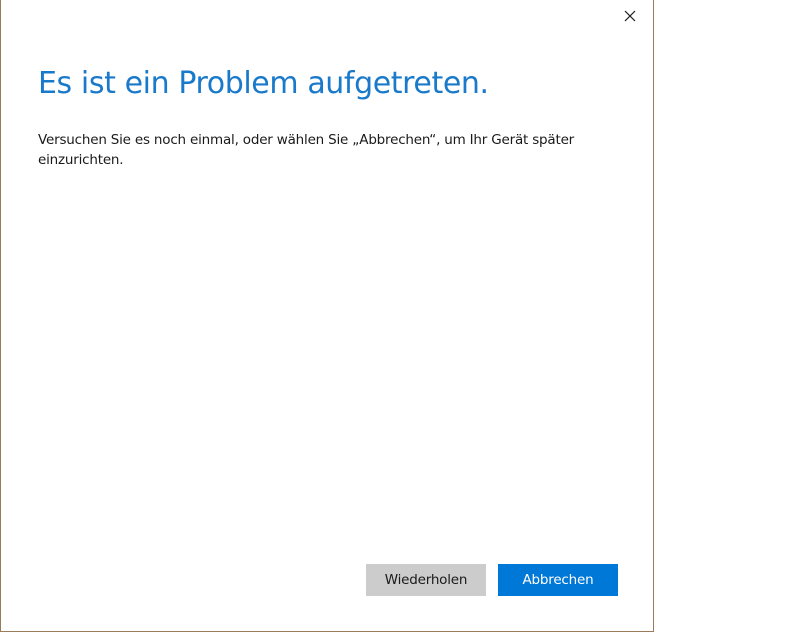  I want to click on dialog-title: Es ist ein Problem aufgetreten., so click(263, 83).